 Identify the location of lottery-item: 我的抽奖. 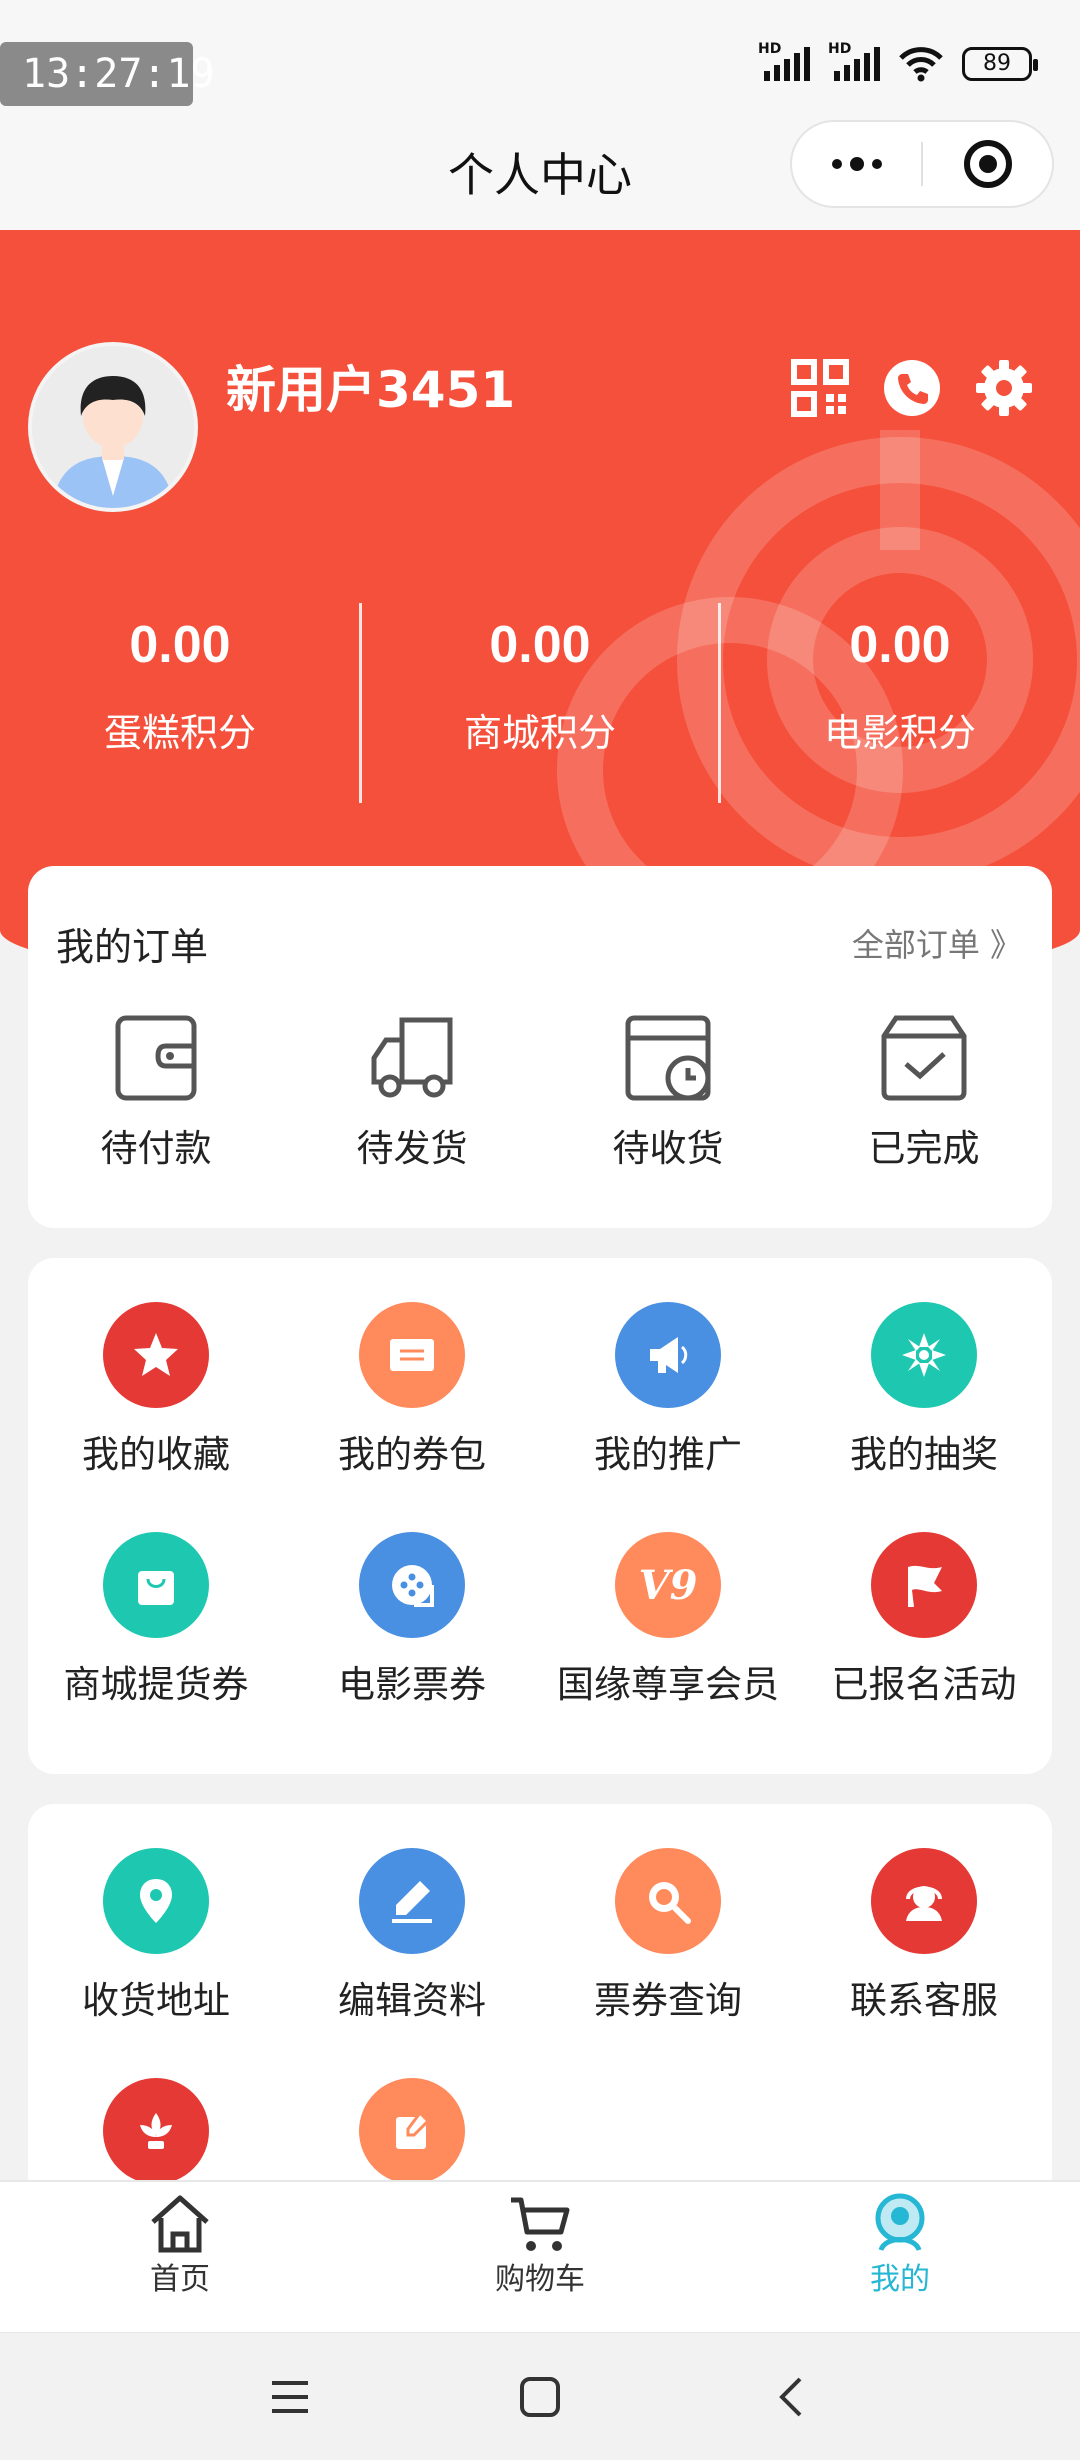
(924, 1391).